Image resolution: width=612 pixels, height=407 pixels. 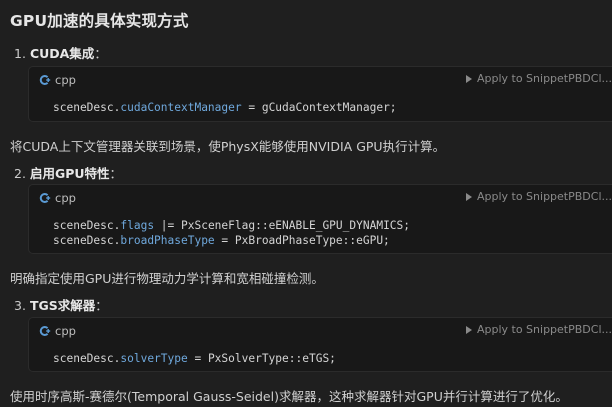 What do you see at coordinates (99, 21) in the screenshot?
I see `section-title: GPU加速的具体实现方式` at bounding box center [99, 21].